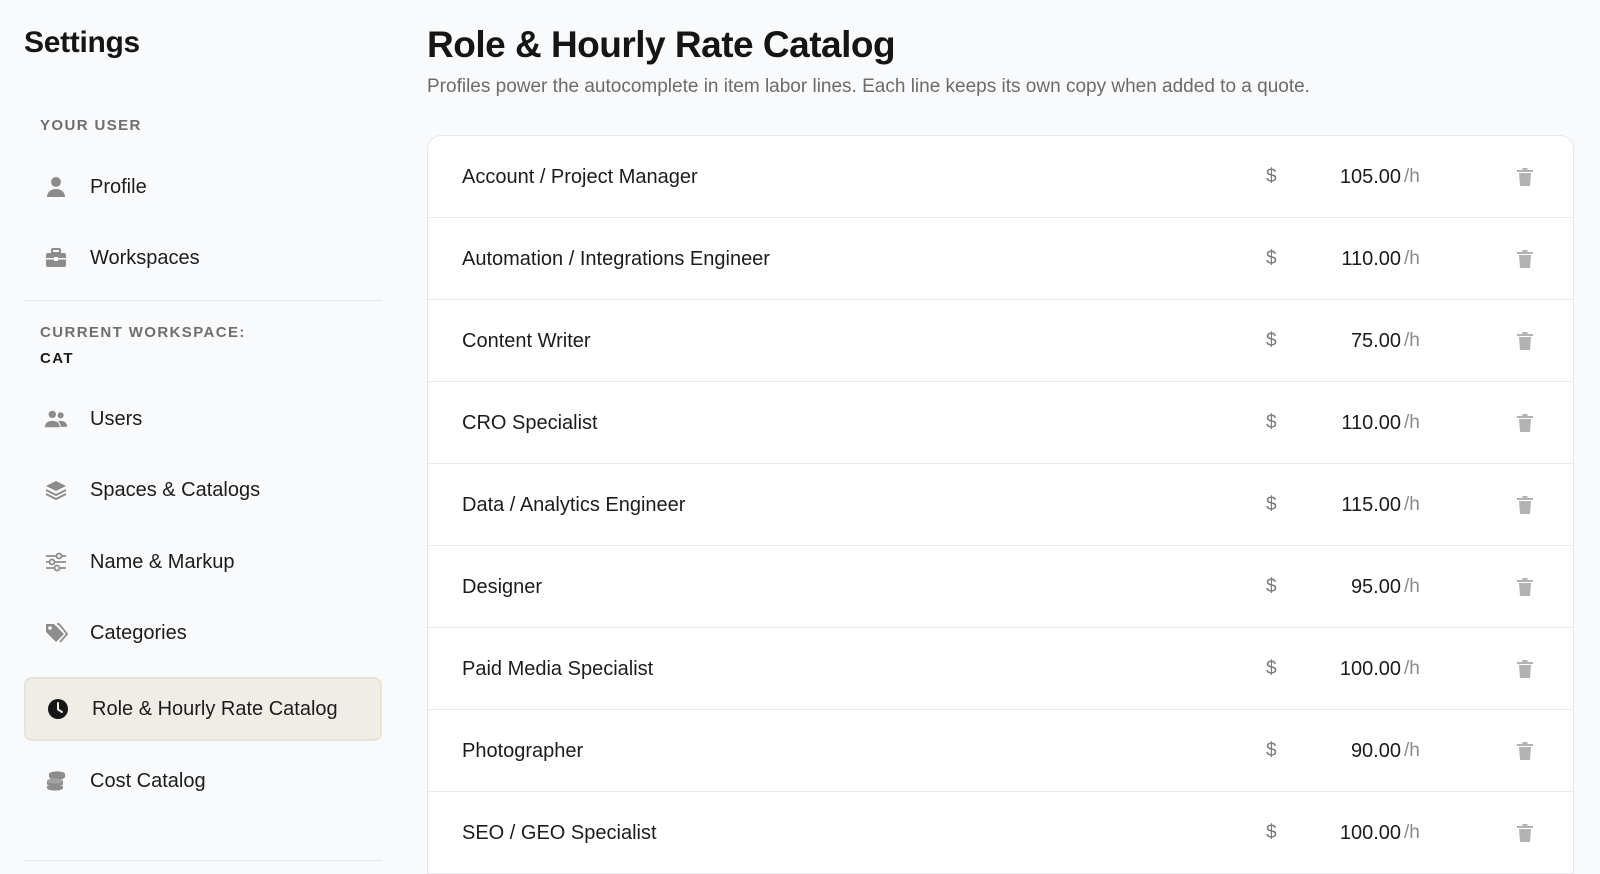  Describe the element at coordinates (148, 780) in the screenshot. I see `sidebar-item-label: Cost Catalog` at that location.